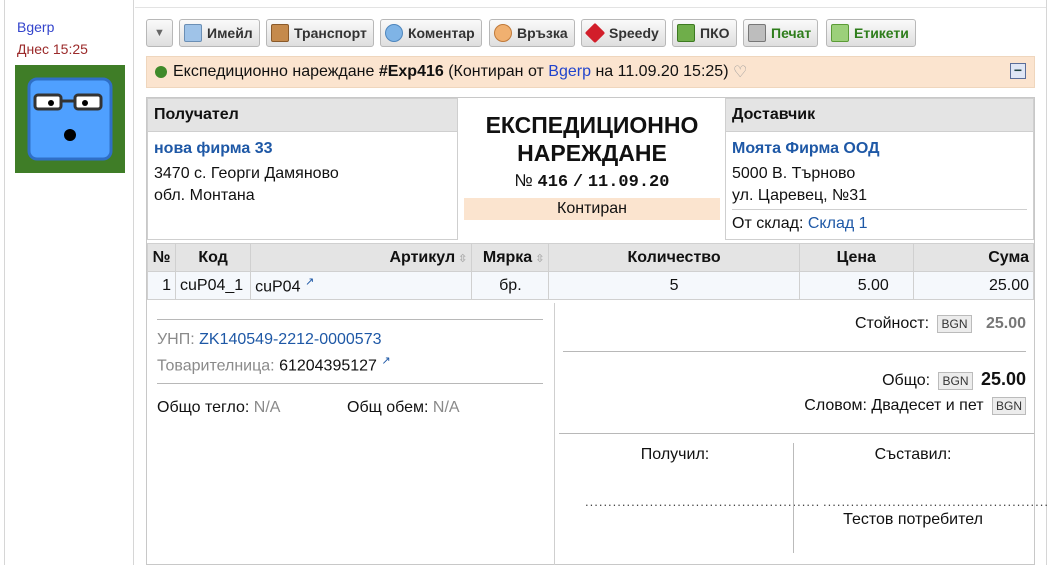 The height and width of the screenshot is (565, 1049). What do you see at coordinates (302, 115) in the screenshot?
I see `recipient-title: Получател` at bounding box center [302, 115].